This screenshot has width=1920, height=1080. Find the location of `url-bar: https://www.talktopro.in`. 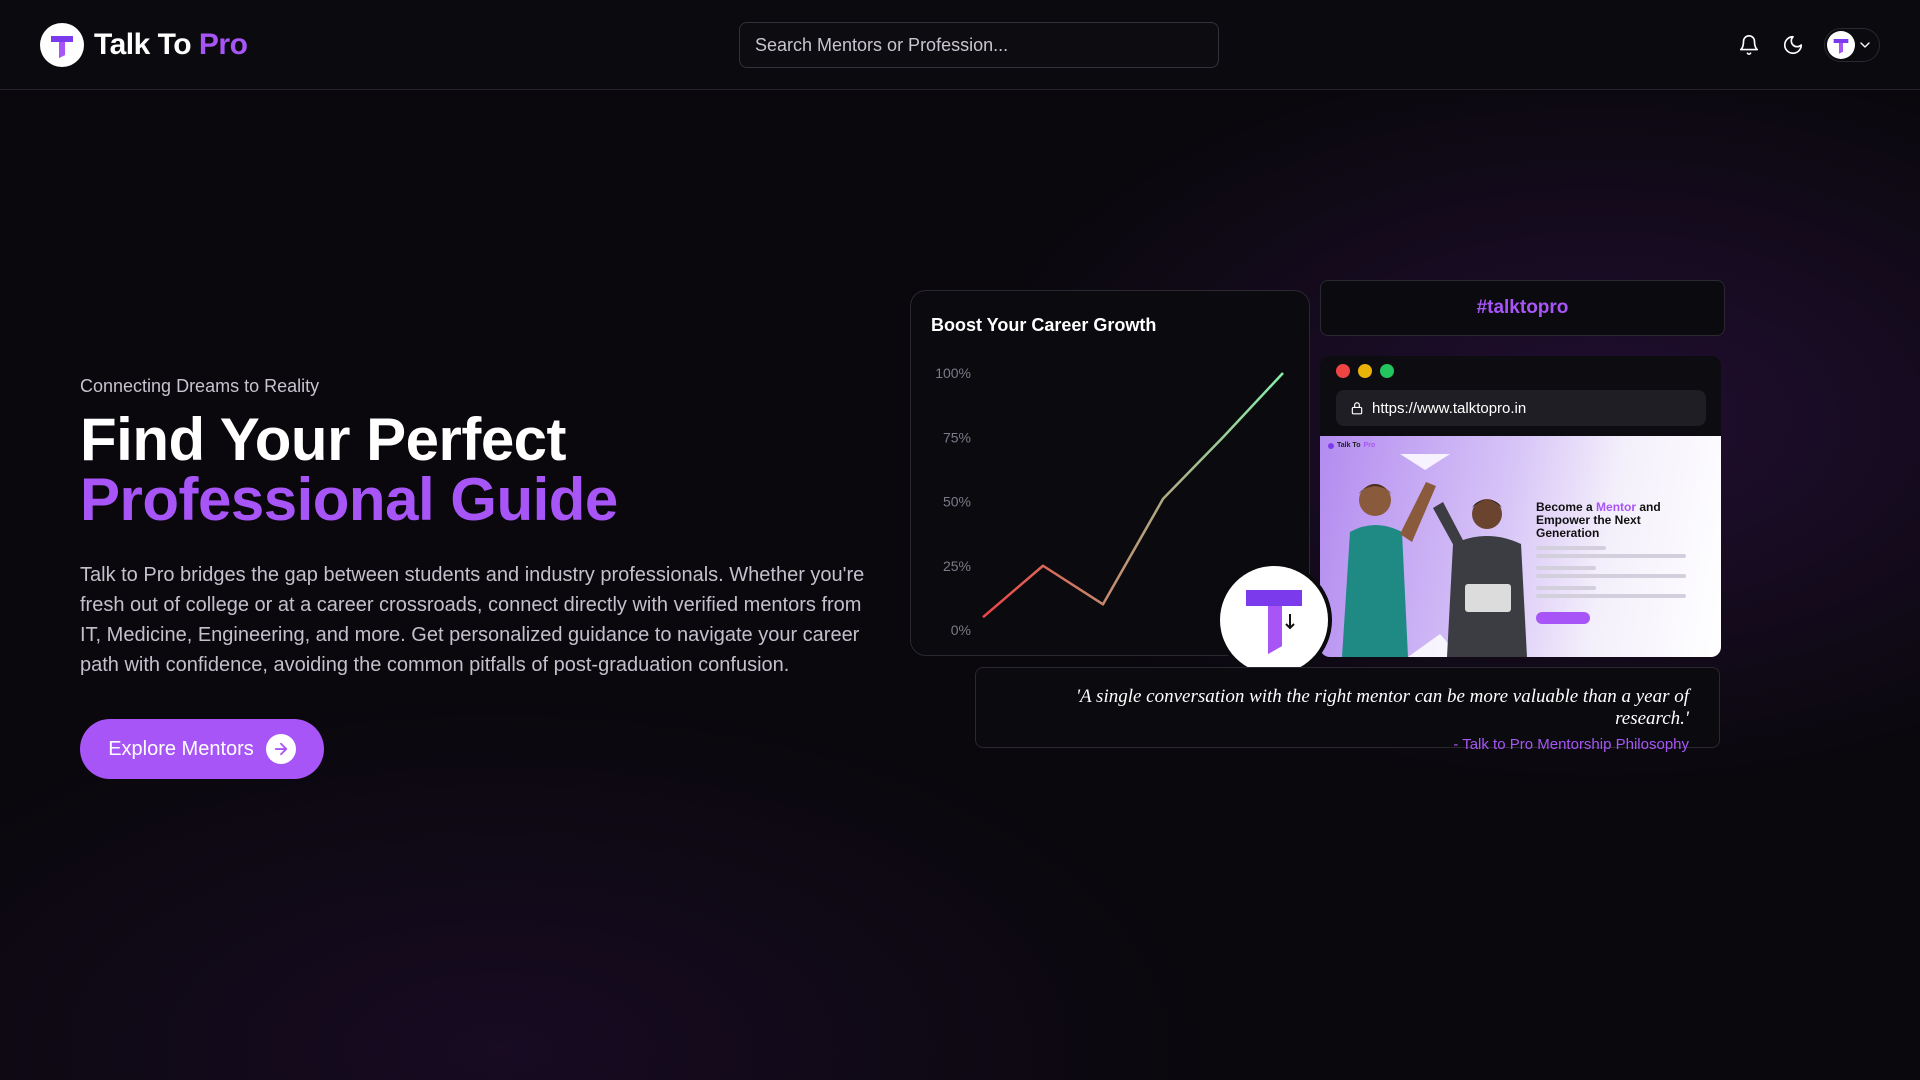

url-bar: https://www.talktopro.in is located at coordinates (1521, 408).